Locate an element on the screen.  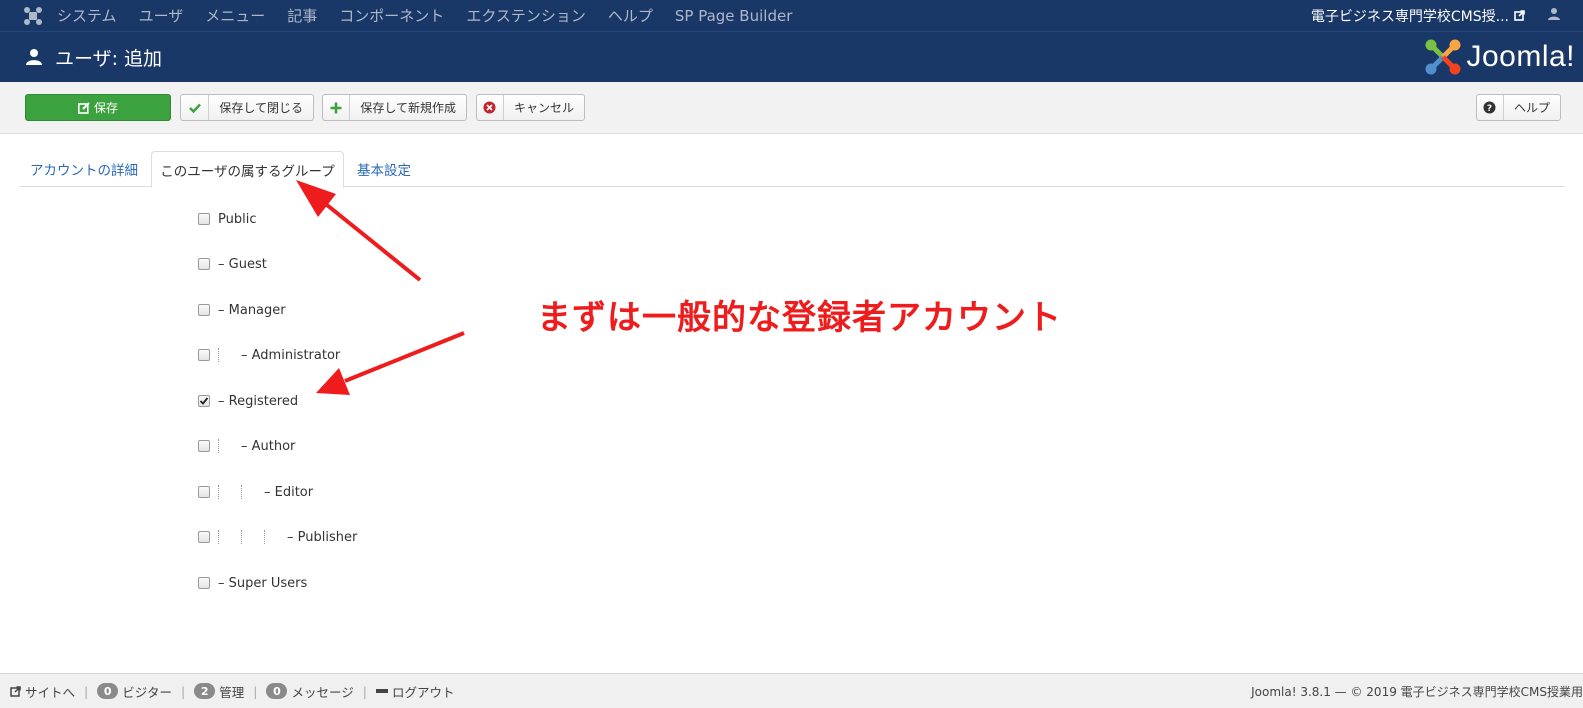
admins-count-badge: 2 is located at coordinates (205, 691).